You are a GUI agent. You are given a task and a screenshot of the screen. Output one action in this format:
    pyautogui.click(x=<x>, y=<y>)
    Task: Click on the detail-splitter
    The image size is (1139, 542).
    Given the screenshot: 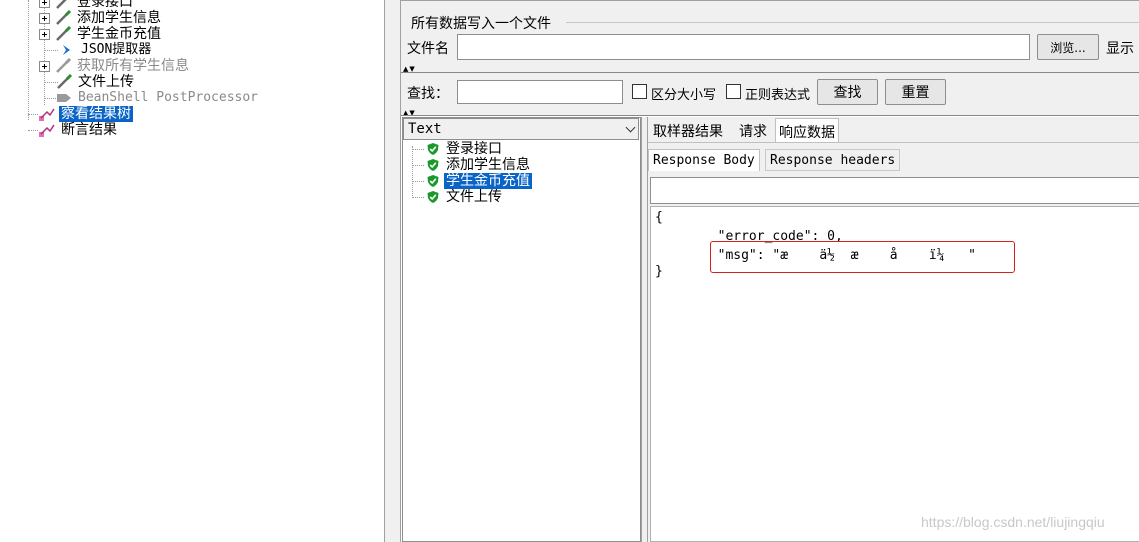 What is the action you would take?
    pyautogui.click(x=644, y=329)
    